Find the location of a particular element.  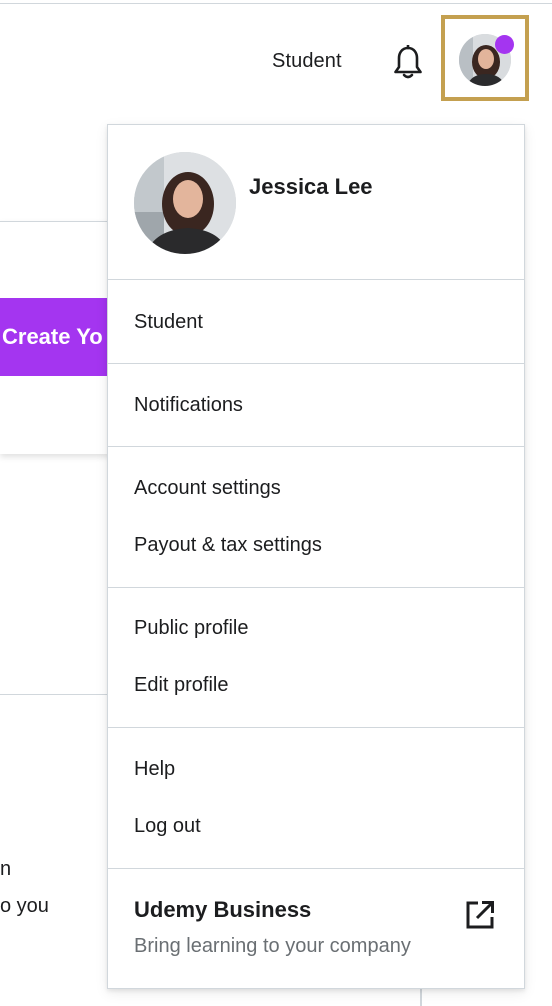

nav-student-link: Student is located at coordinates (307, 61).